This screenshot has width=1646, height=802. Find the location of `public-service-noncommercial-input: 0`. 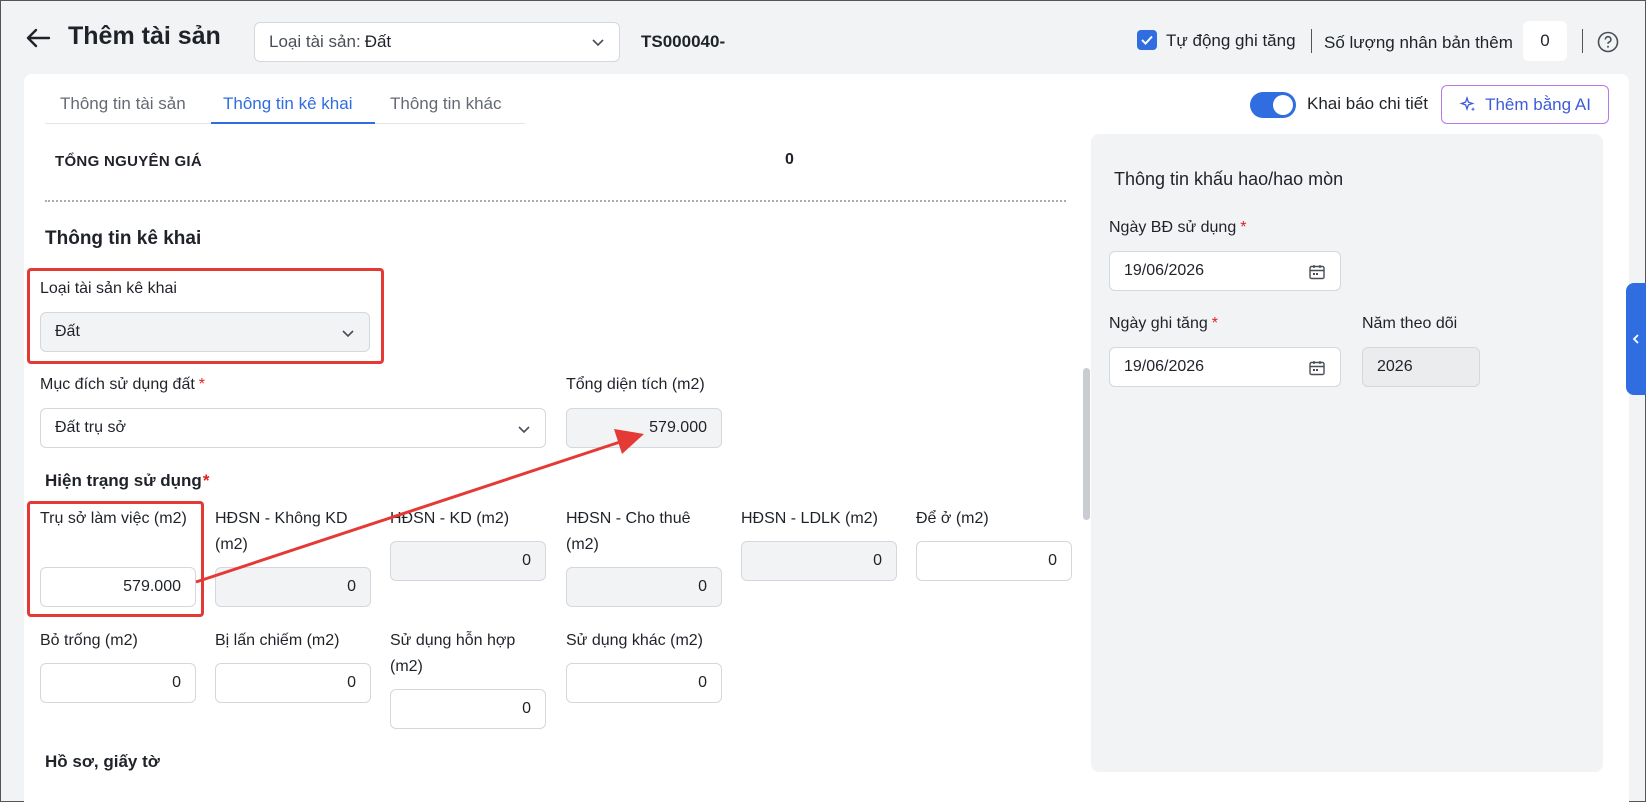

public-service-noncommercial-input: 0 is located at coordinates (293, 587).